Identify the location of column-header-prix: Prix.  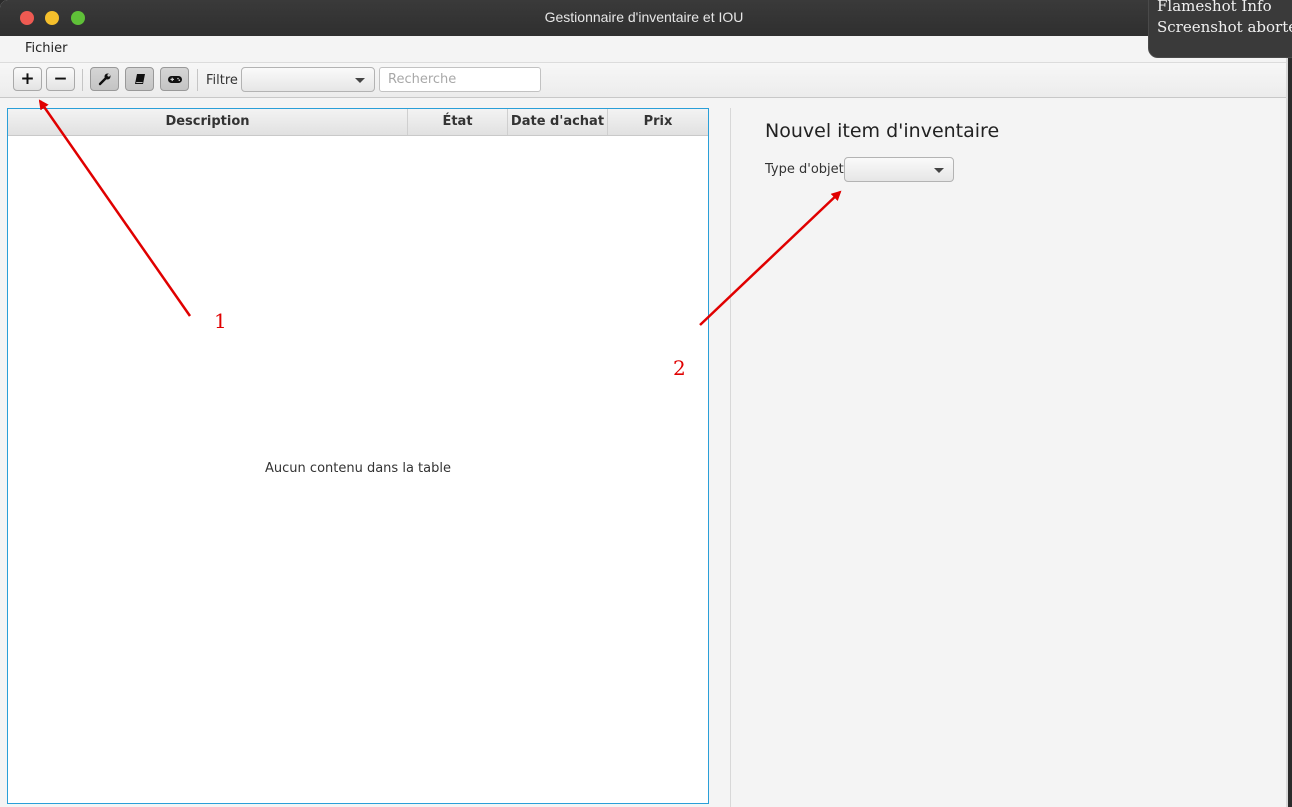
(658, 122).